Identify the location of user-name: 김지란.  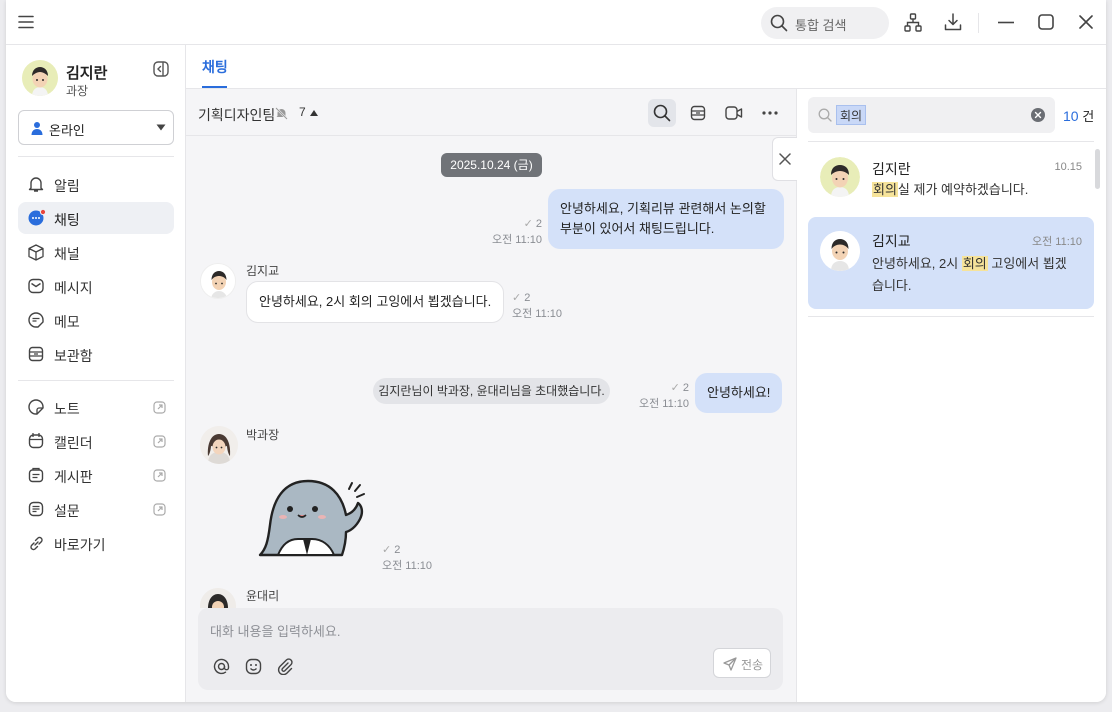
(87, 73).